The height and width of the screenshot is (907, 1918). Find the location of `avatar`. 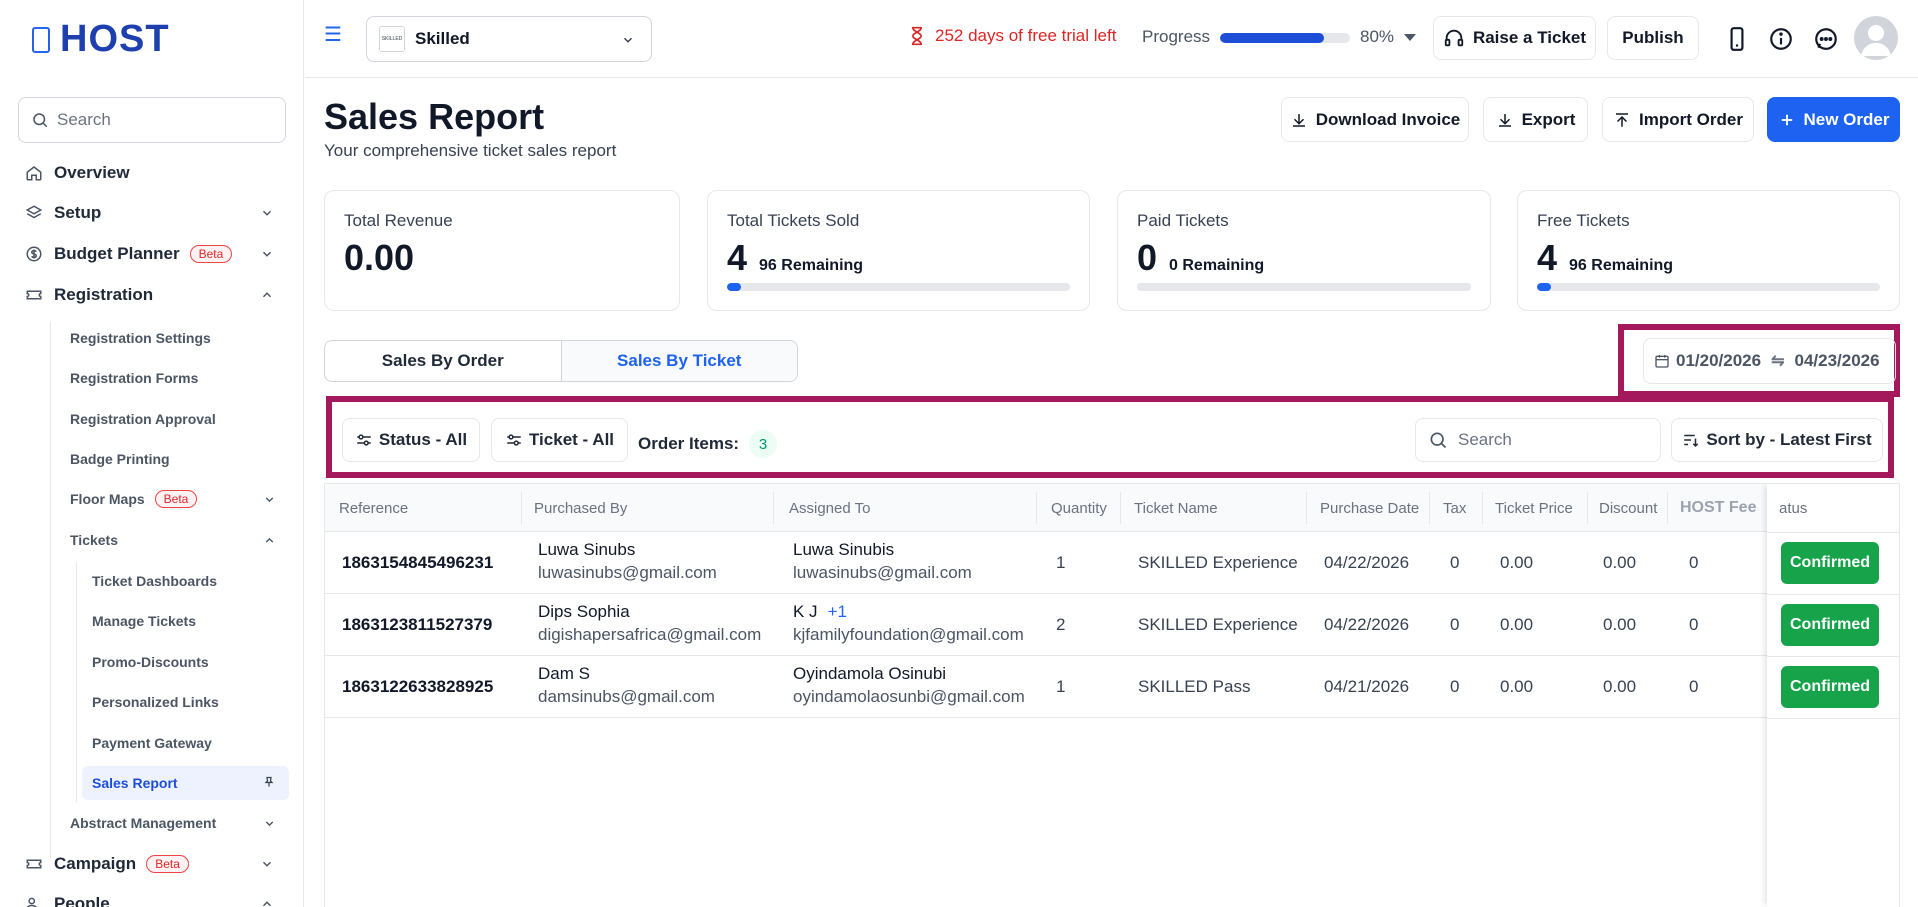

avatar is located at coordinates (1876, 38).